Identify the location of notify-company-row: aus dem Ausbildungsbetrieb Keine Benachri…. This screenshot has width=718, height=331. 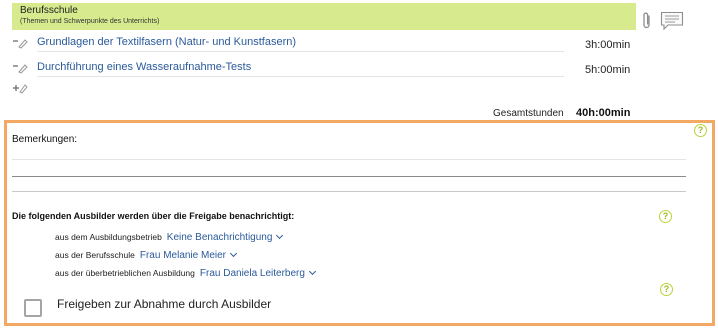
(169, 236).